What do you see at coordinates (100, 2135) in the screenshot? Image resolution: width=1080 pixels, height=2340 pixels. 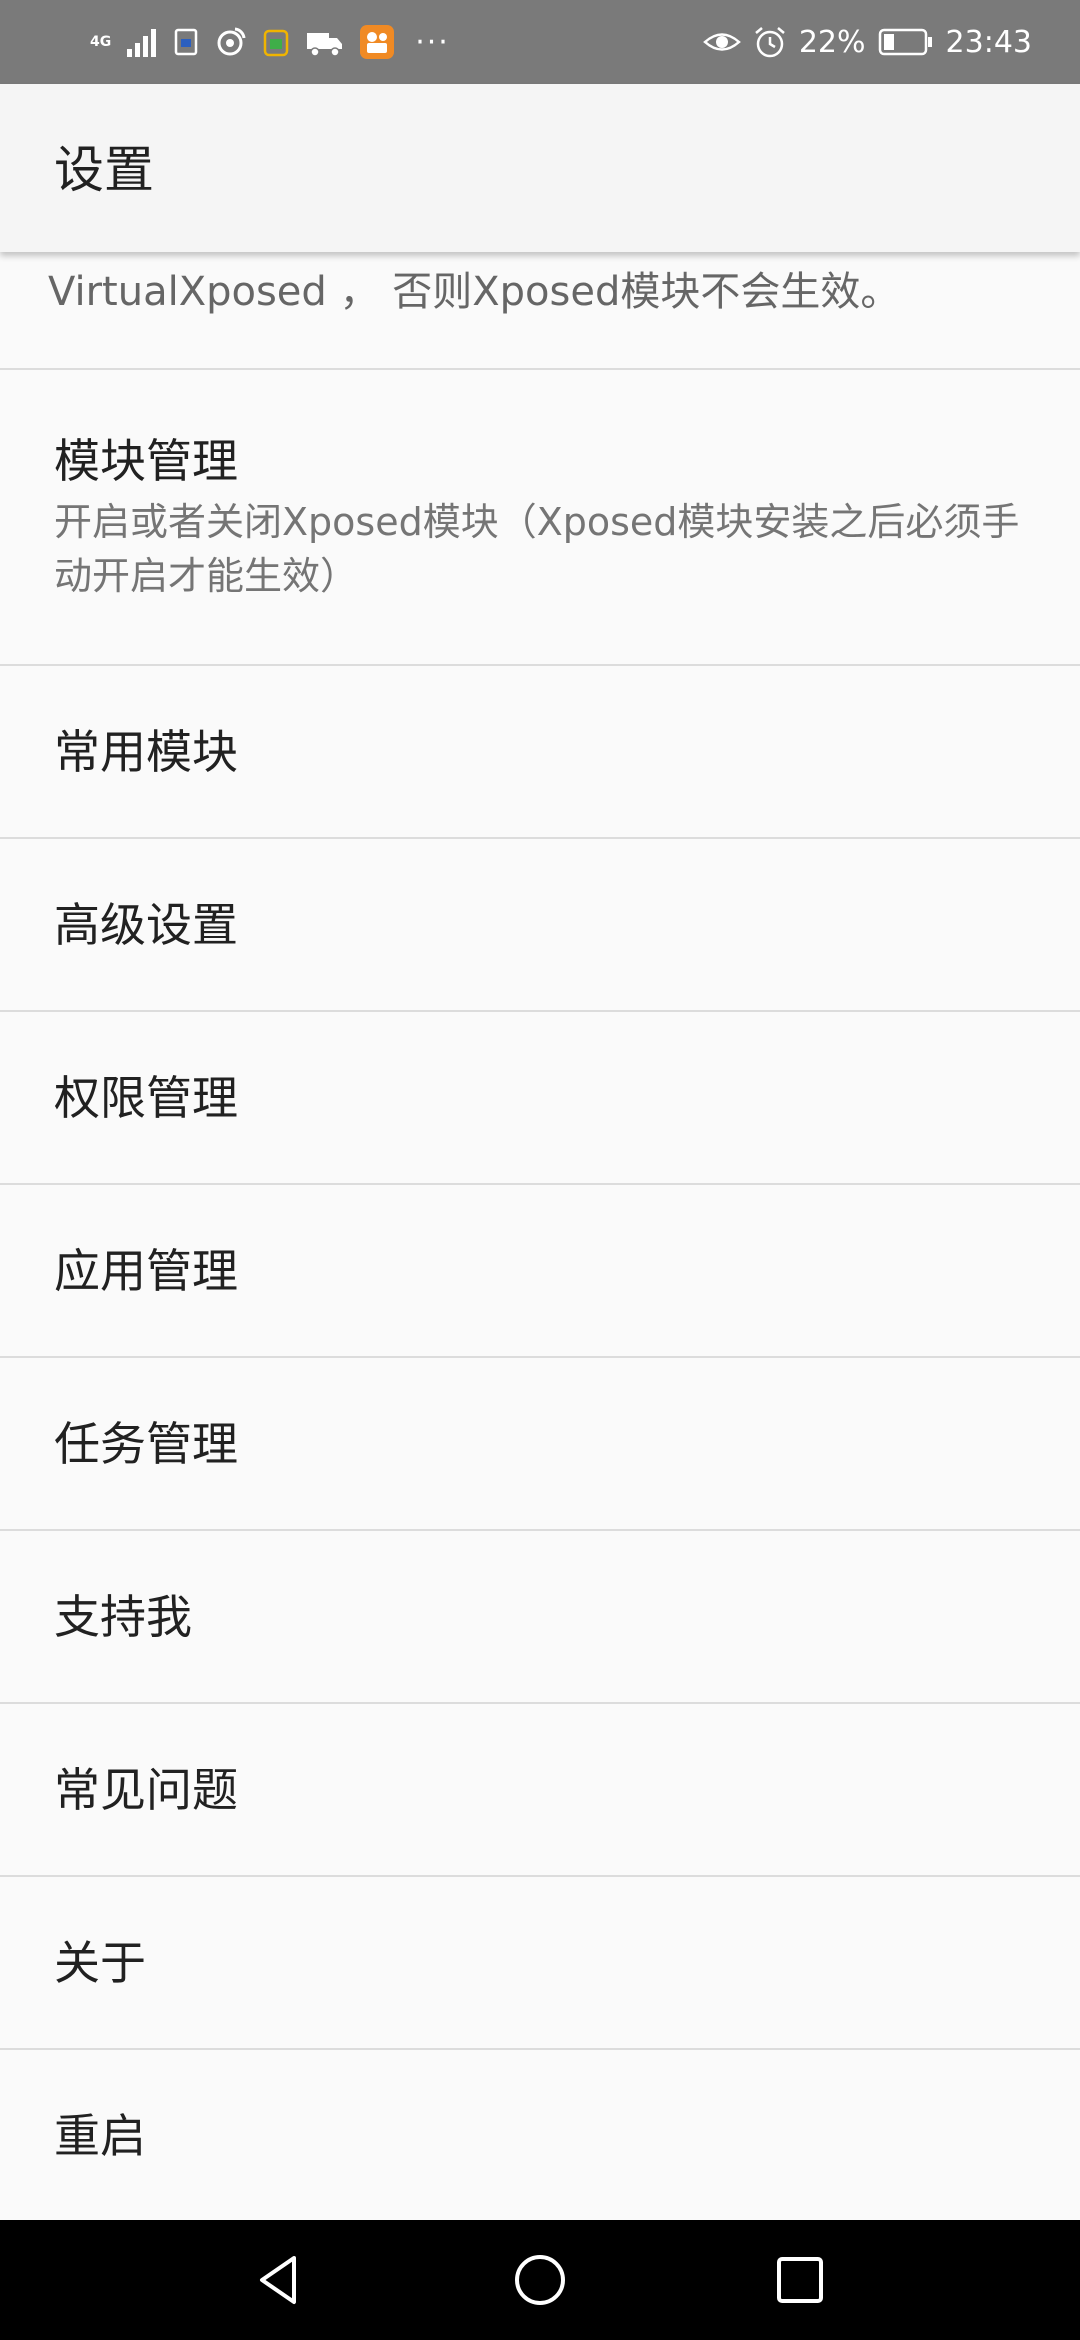 I see `list-item-title: 重启` at bounding box center [100, 2135].